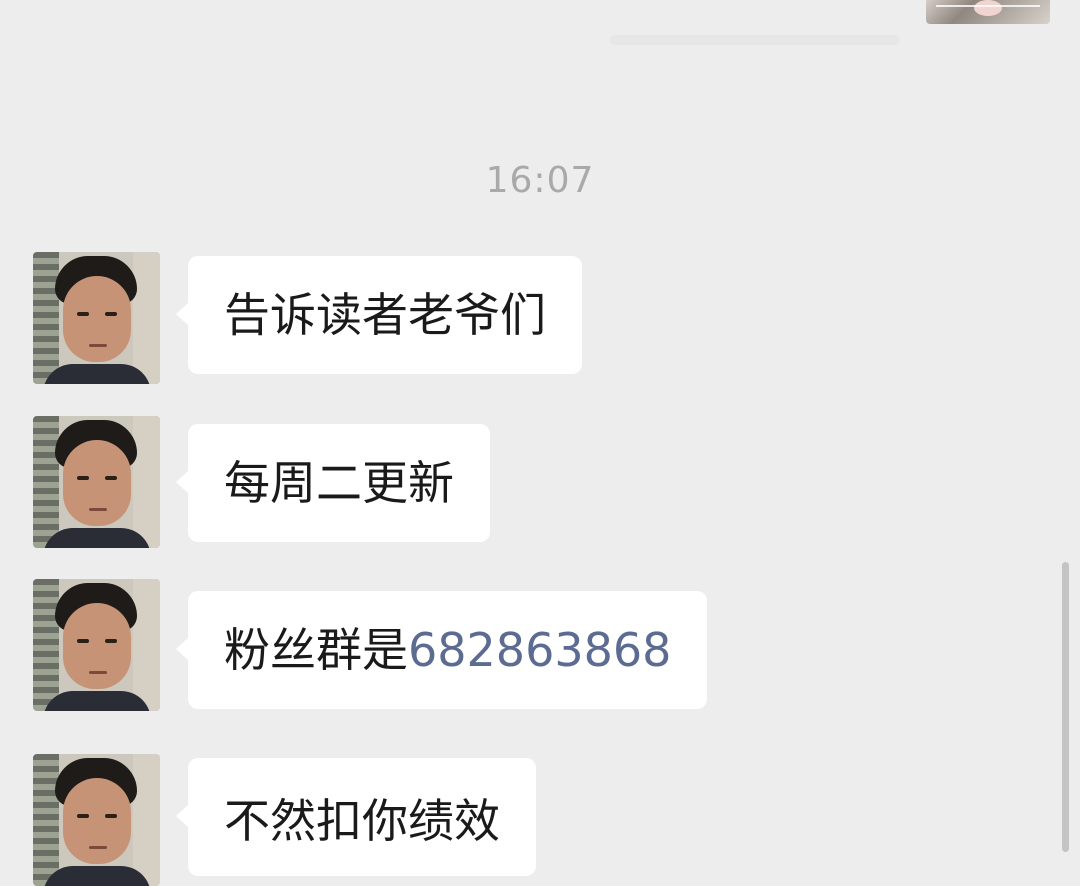 The width and height of the screenshot is (1080, 886). I want to click on message-bubble: 每周二更新, so click(333, 483).